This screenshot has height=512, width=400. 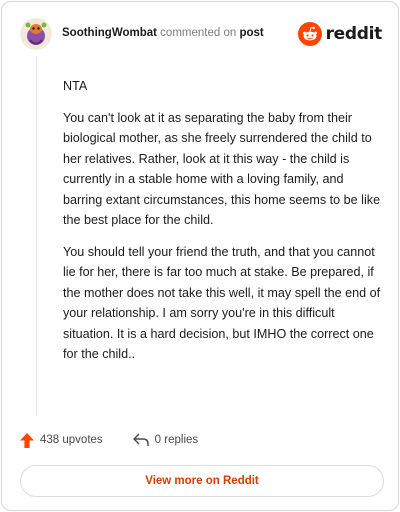 I want to click on view-more-button: View more on Reddit, so click(x=202, y=481).